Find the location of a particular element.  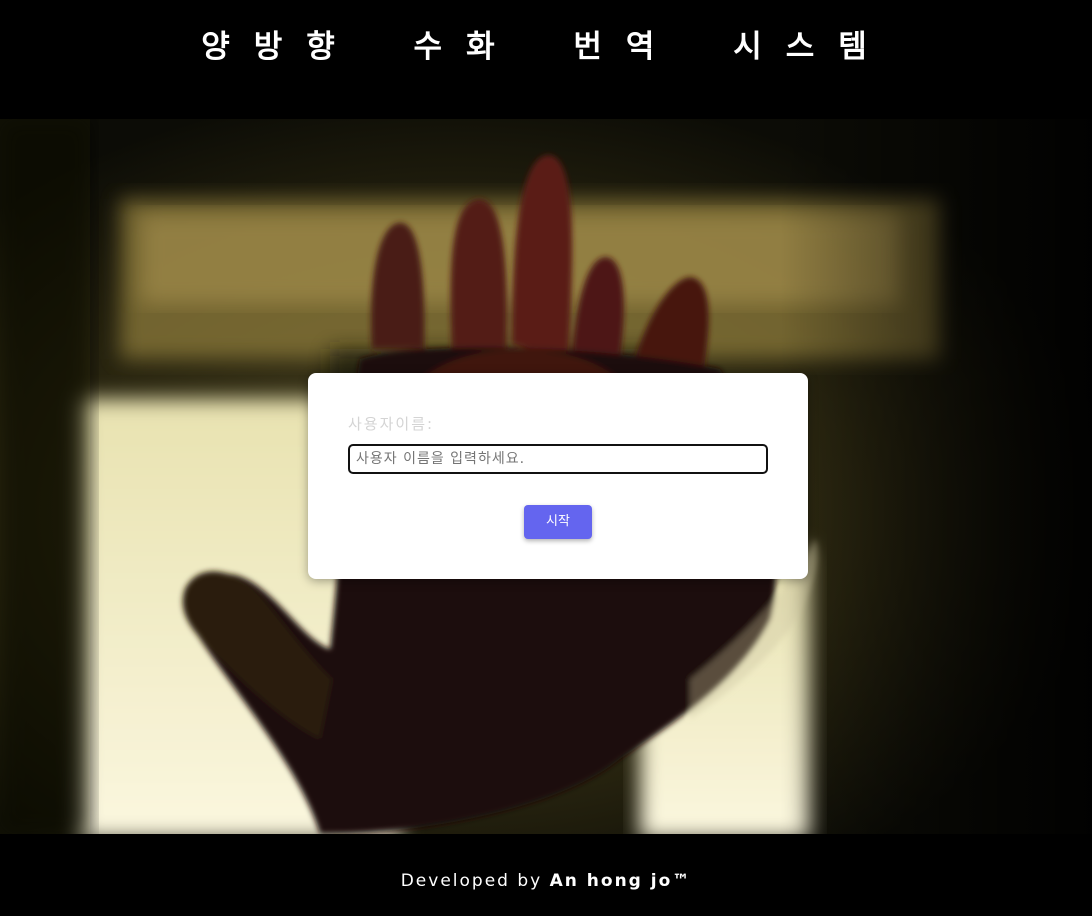

footer-credit: Developed by An hong jo™ is located at coordinates (546, 881).